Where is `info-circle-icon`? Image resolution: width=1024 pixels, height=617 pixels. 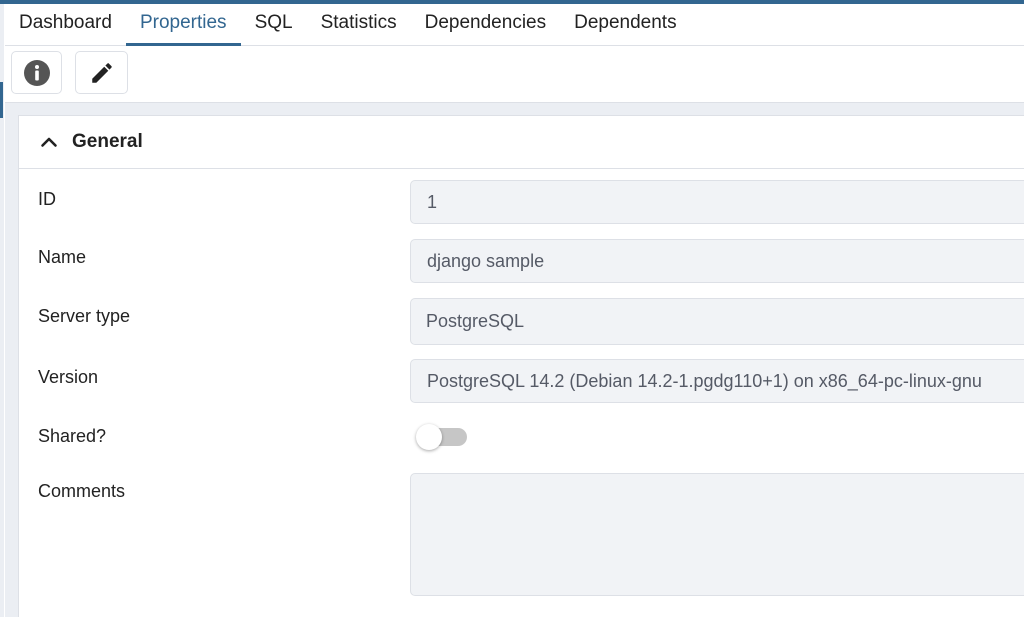 info-circle-icon is located at coordinates (36, 72).